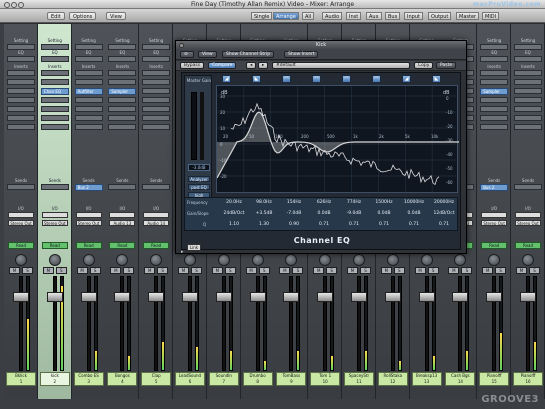 The height and width of the screenshot is (409, 545). Describe the element at coordinates (194, 247) in the screenshot. I see `link-button: Link` at that location.